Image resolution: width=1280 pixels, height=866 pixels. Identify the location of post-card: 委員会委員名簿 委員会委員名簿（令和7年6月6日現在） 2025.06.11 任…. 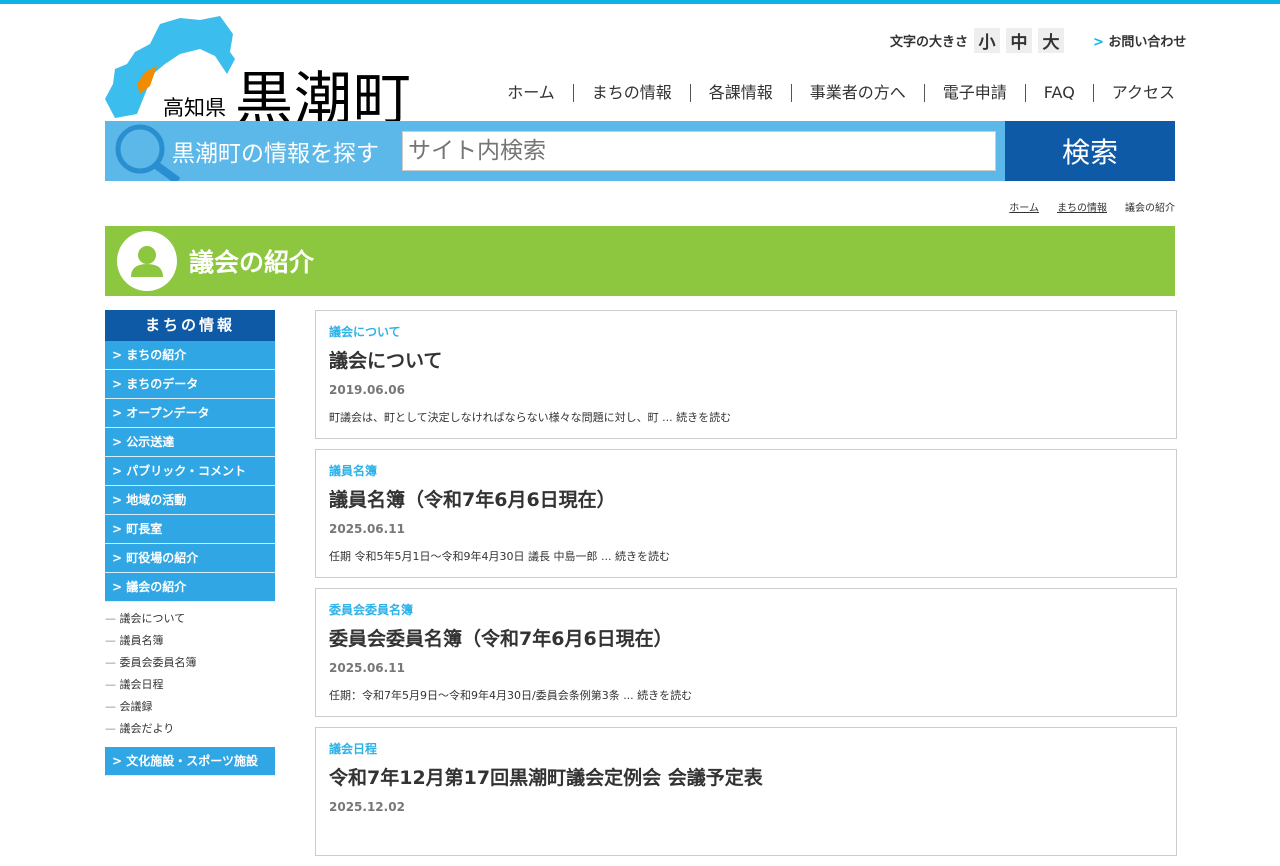
(746, 652).